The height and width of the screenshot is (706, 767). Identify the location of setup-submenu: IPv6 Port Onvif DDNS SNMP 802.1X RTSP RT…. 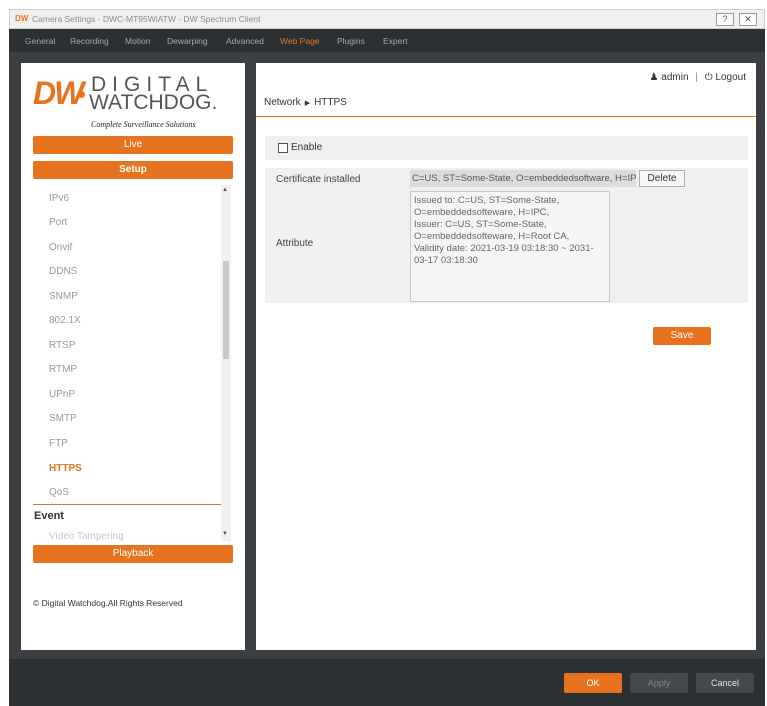
(133, 363).